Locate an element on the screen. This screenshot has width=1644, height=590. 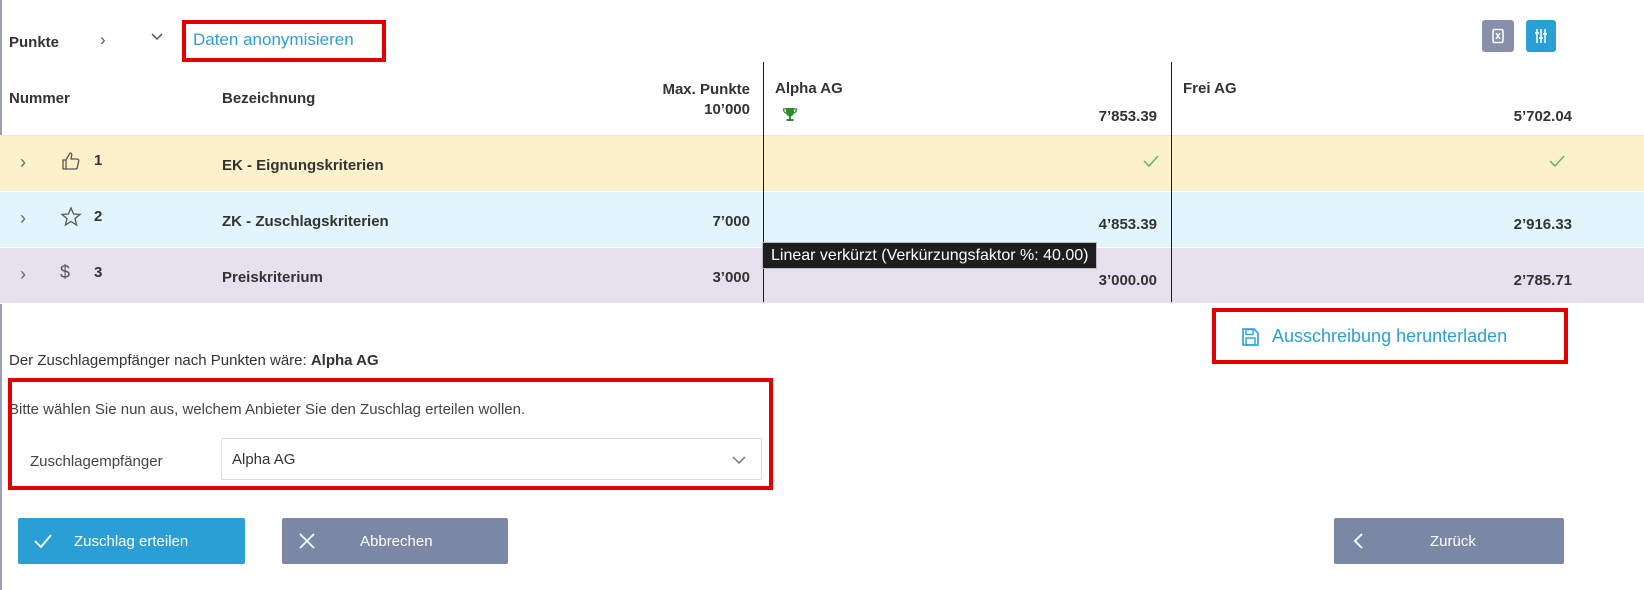
excel-export-button is located at coordinates (1498, 36).